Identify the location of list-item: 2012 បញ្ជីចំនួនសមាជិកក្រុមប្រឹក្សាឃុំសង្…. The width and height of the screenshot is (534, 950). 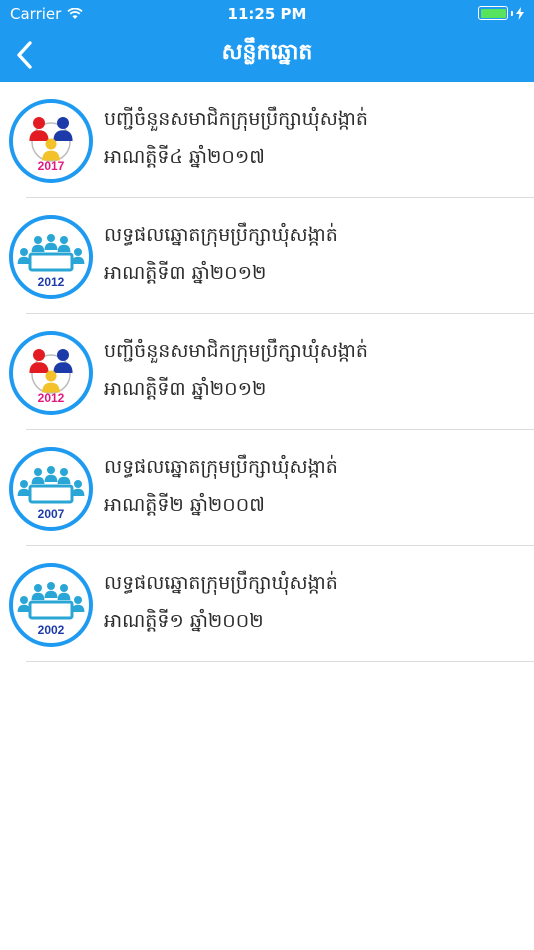
(267, 372).